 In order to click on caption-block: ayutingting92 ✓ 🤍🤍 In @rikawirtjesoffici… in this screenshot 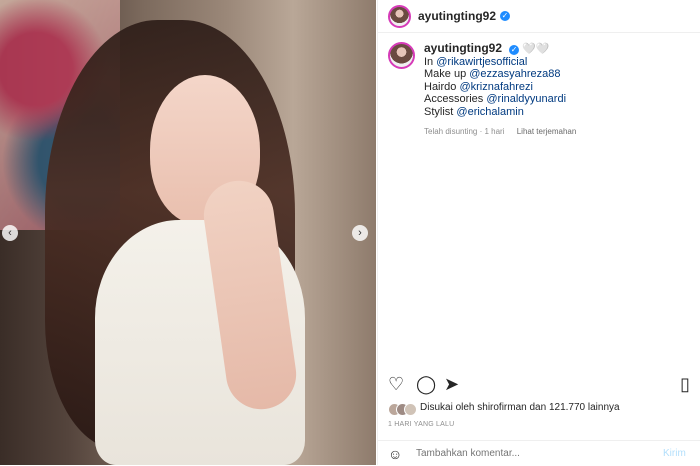, I will do `click(533, 89)`.